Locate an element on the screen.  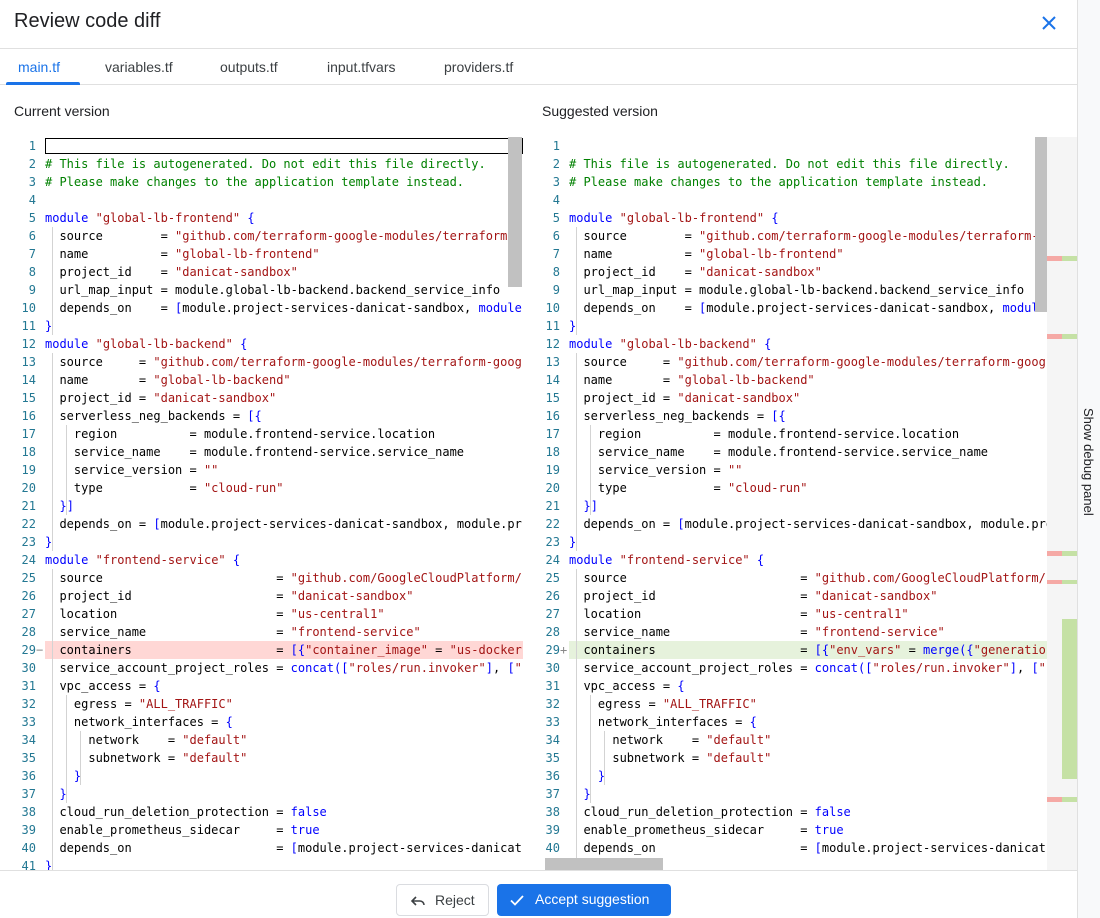
tab-outputs-tf: outputs.tf is located at coordinates (249, 67).